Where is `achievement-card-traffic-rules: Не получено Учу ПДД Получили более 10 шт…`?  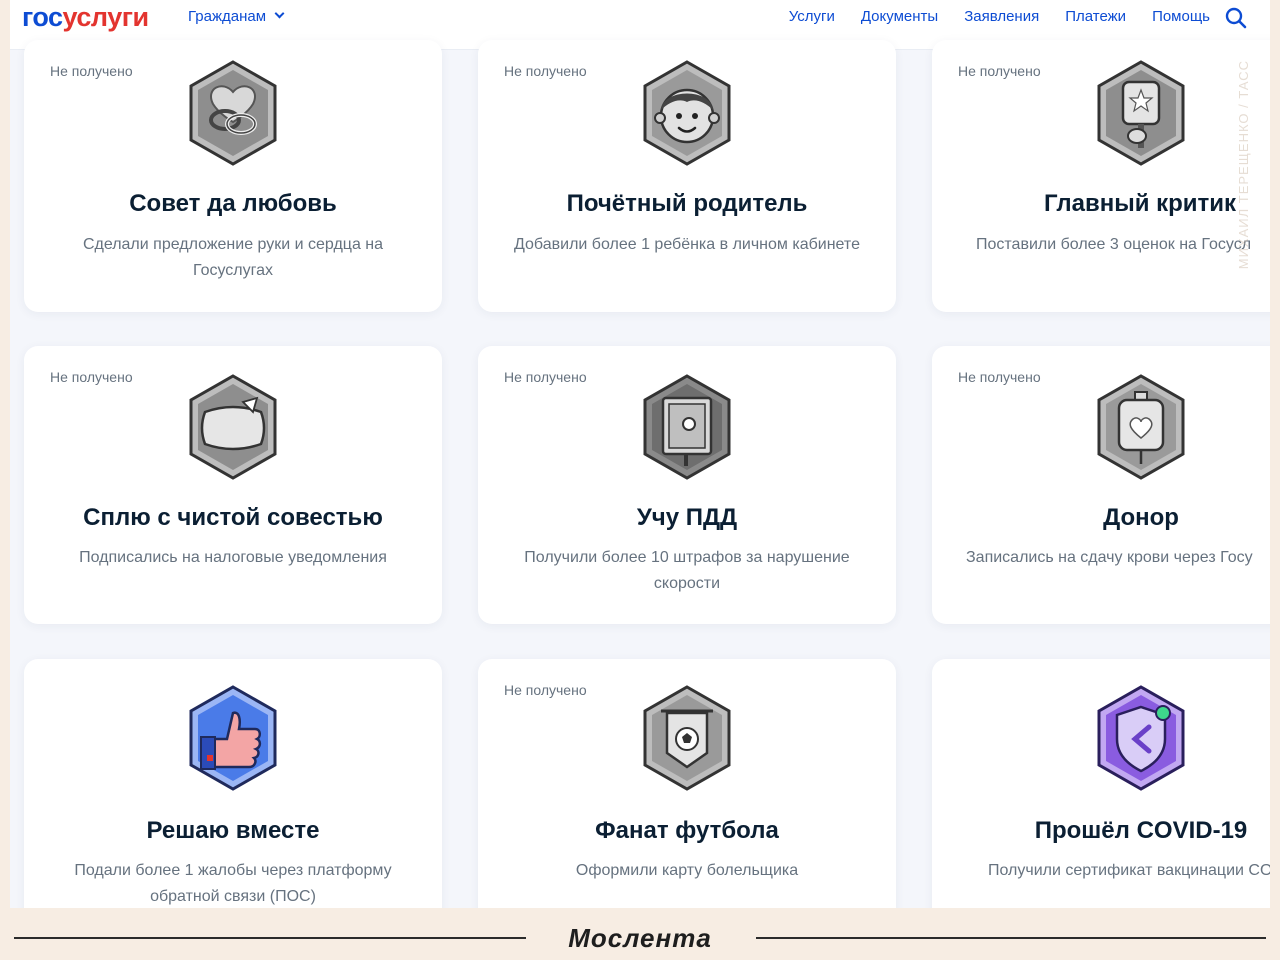 achievement-card-traffic-rules: Не получено Учу ПДД Получили более 10 шт… is located at coordinates (687, 485).